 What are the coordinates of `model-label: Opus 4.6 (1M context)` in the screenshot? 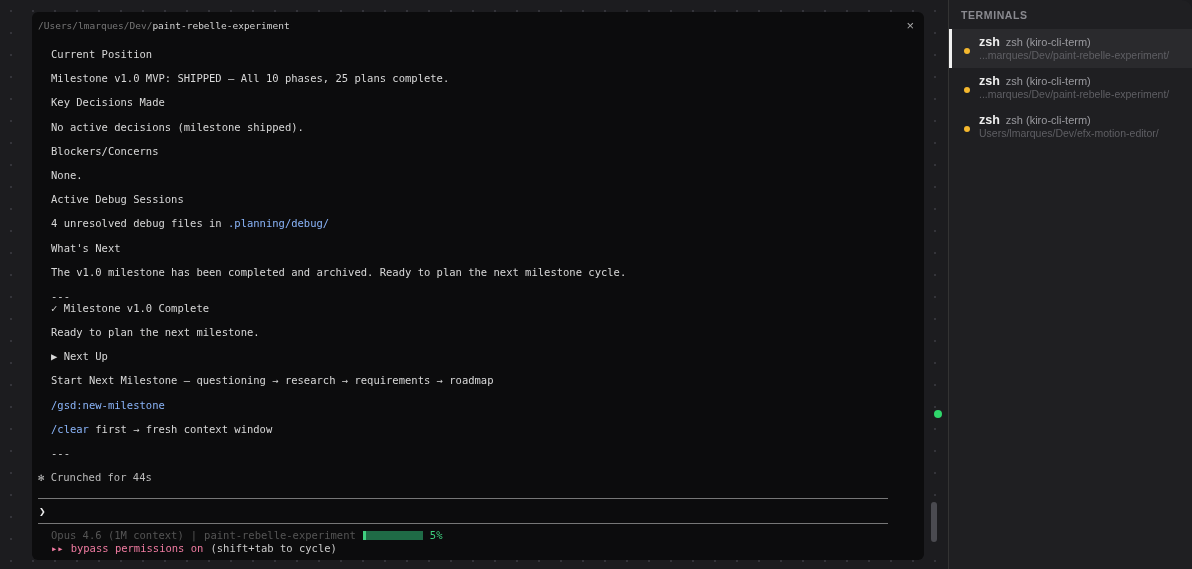 It's located at (117, 535).